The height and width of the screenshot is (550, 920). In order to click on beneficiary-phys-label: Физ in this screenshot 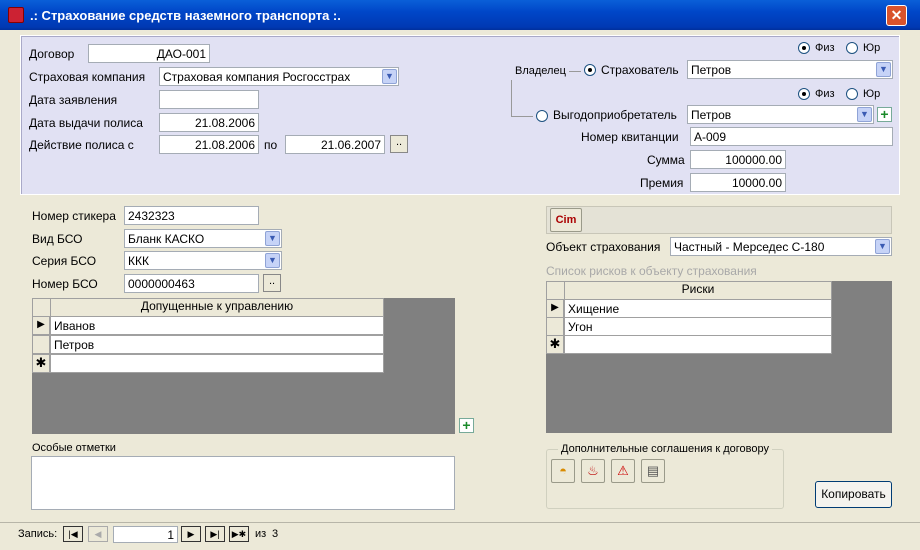, I will do `click(825, 94)`.